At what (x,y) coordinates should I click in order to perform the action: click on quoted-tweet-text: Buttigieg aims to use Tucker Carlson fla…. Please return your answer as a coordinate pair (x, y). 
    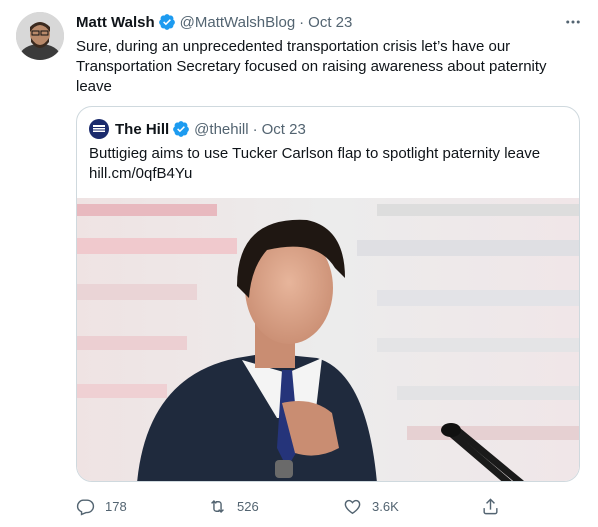
    Looking at the image, I should click on (329, 164).